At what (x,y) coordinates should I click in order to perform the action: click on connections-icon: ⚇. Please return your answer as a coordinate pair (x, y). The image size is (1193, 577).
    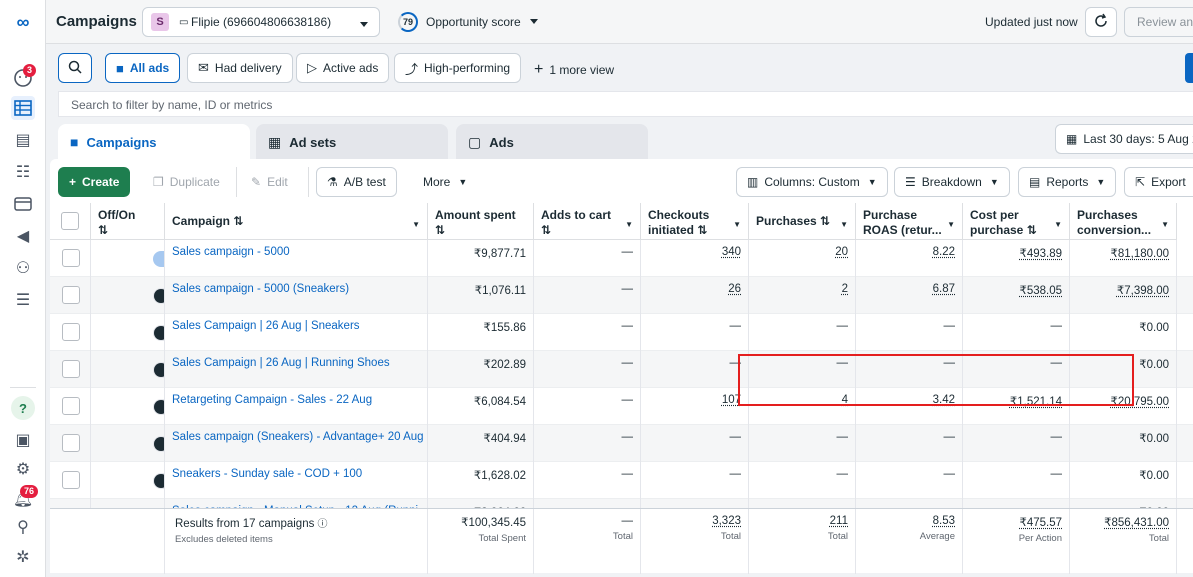
    Looking at the image, I should click on (23, 268).